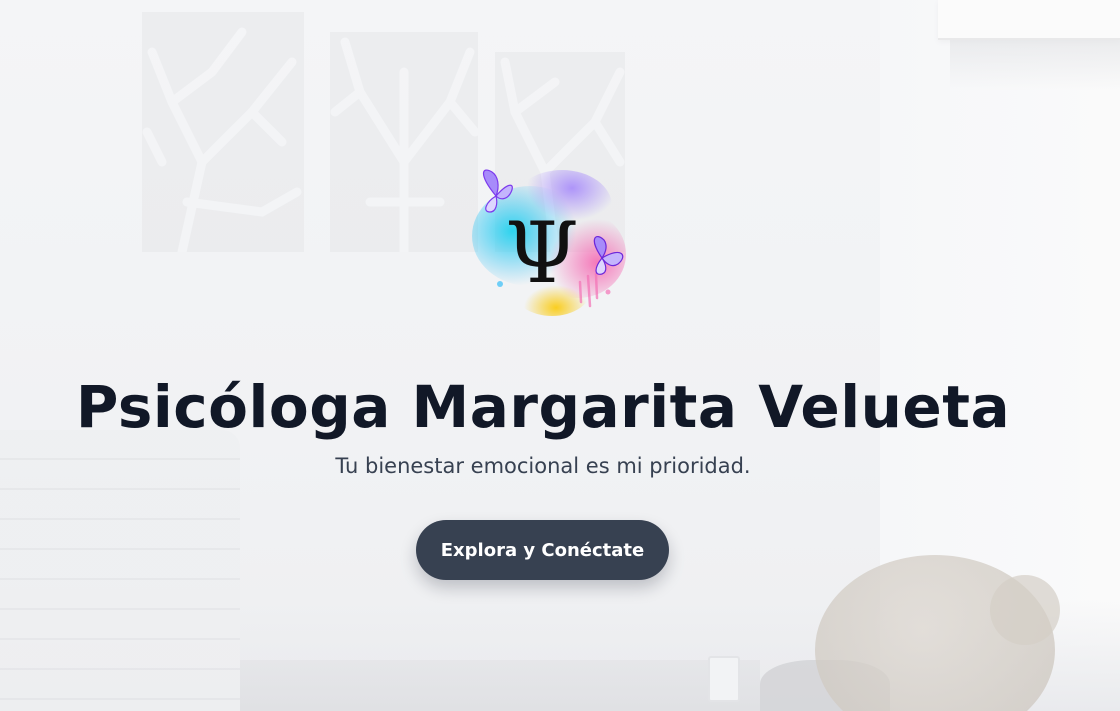  I want to click on background-plush, so click(825, 685).